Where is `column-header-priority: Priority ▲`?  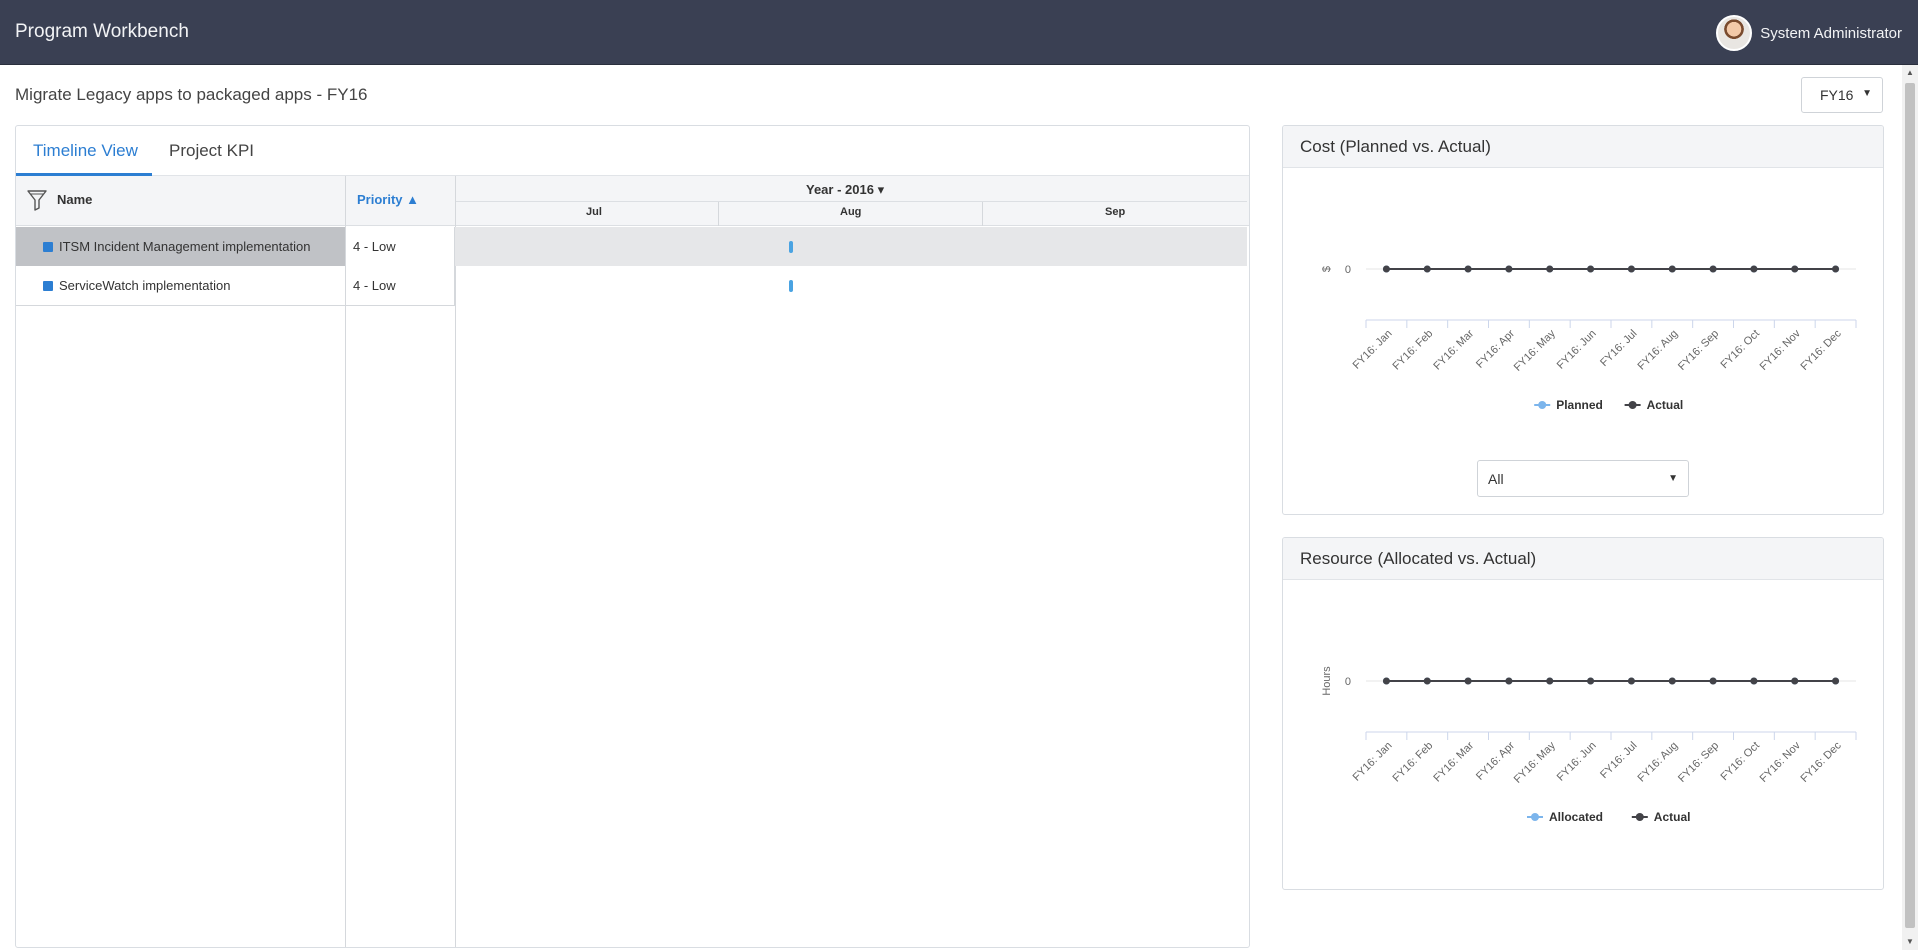 column-header-priority: Priority ▲ is located at coordinates (388, 199).